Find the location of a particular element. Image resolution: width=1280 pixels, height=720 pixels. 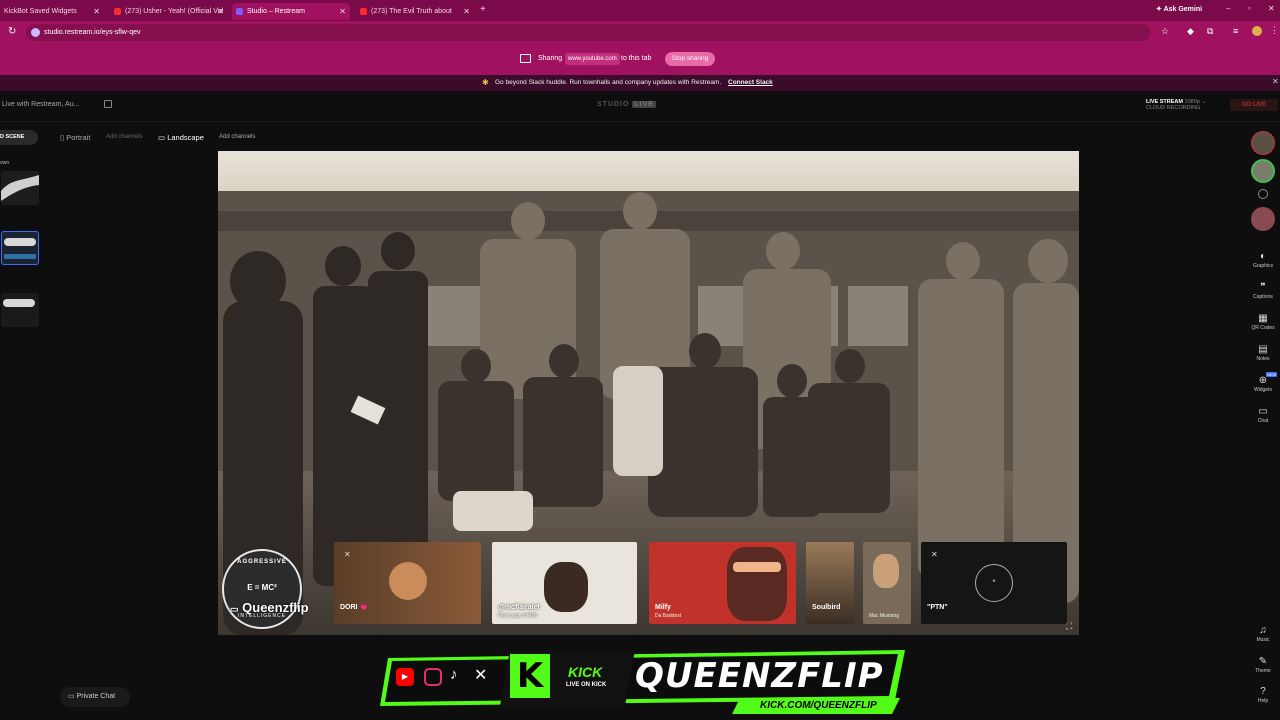

kick-channel-name: QUEENZFLIP is located at coordinates (759, 676).